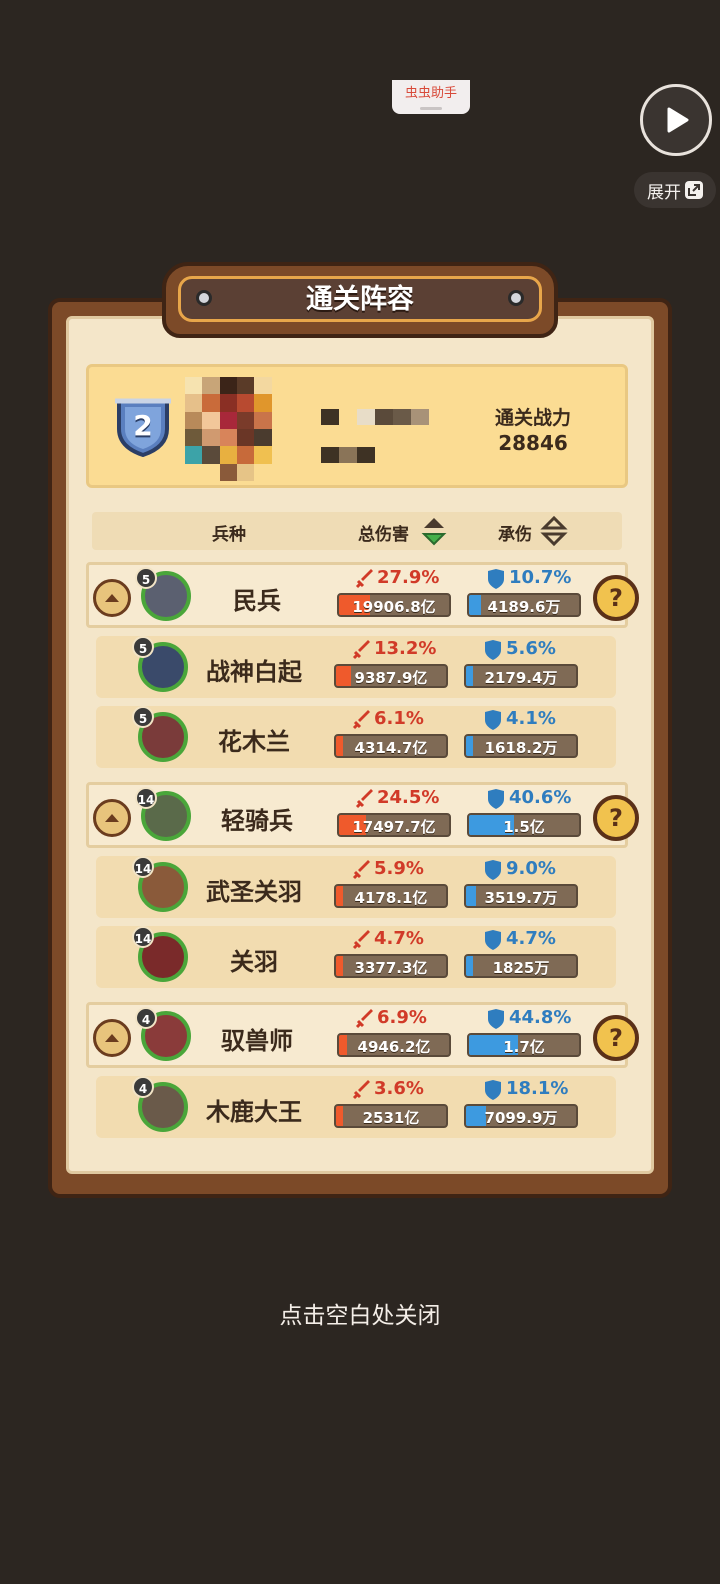  What do you see at coordinates (664, 192) in the screenshot?
I see `expand-label: 展开` at bounding box center [664, 192].